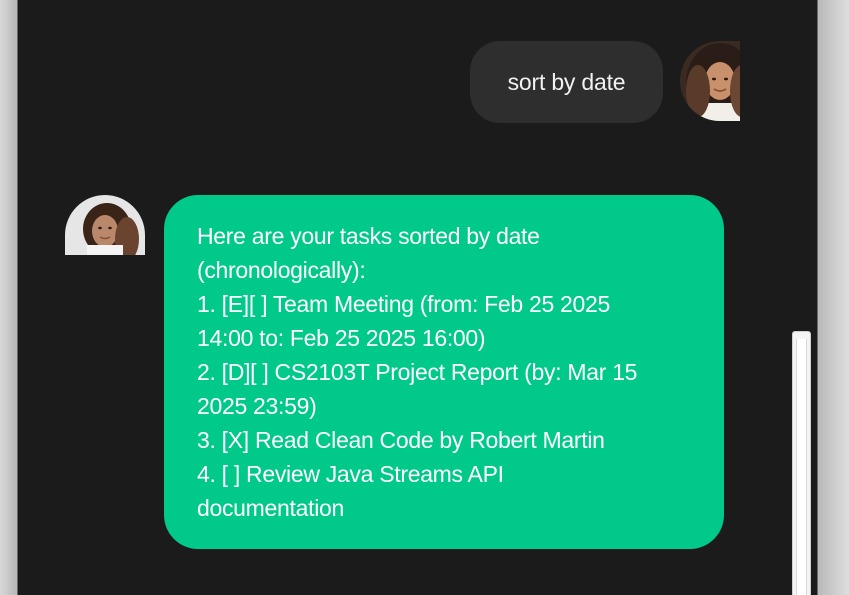  What do you see at coordinates (833, 297) in the screenshot?
I see `desktop-background-right` at bounding box center [833, 297].